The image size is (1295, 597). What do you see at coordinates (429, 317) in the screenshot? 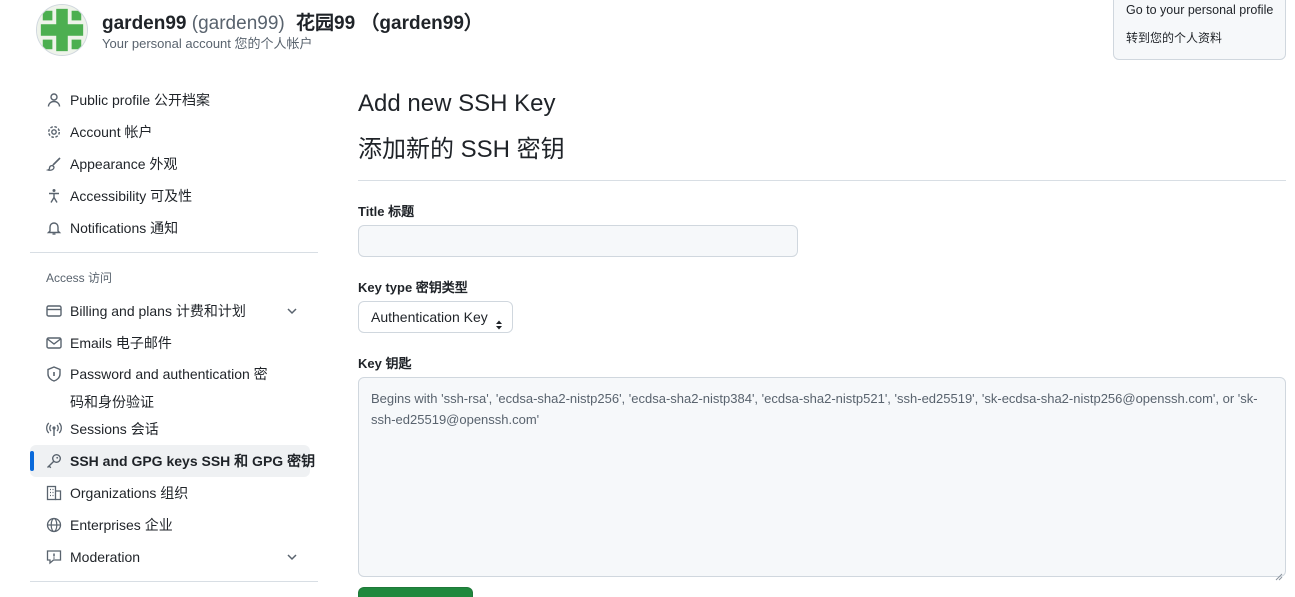
I see `key-type-selected-value: Authentication Key` at bounding box center [429, 317].